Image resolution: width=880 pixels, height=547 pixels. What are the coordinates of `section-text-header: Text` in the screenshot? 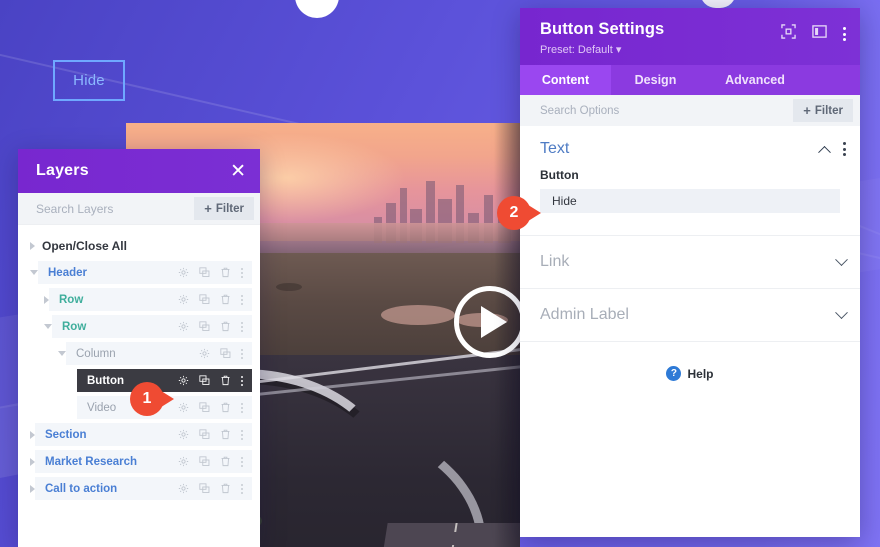 It's located at (690, 147).